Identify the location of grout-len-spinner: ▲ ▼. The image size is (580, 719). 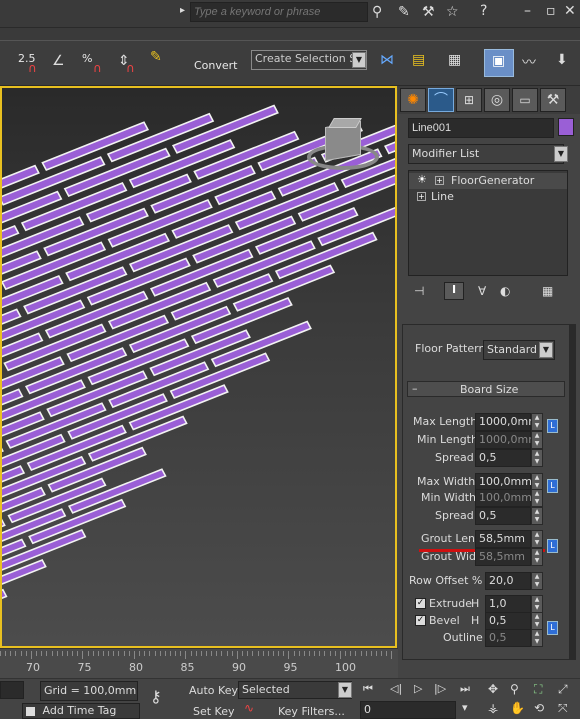
(537, 539).